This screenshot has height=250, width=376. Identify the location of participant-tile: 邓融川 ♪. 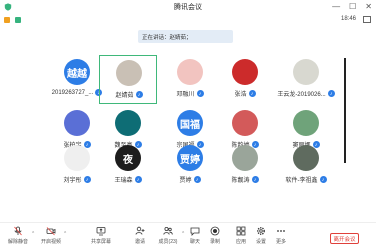
(190, 79).